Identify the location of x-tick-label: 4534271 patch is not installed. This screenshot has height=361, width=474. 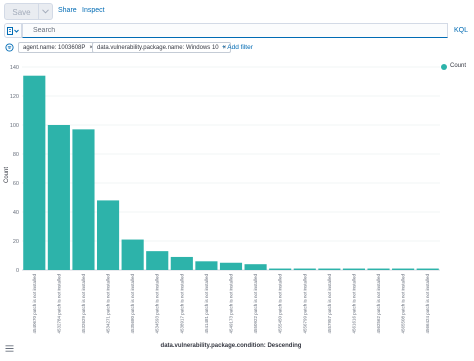
(108, 304).